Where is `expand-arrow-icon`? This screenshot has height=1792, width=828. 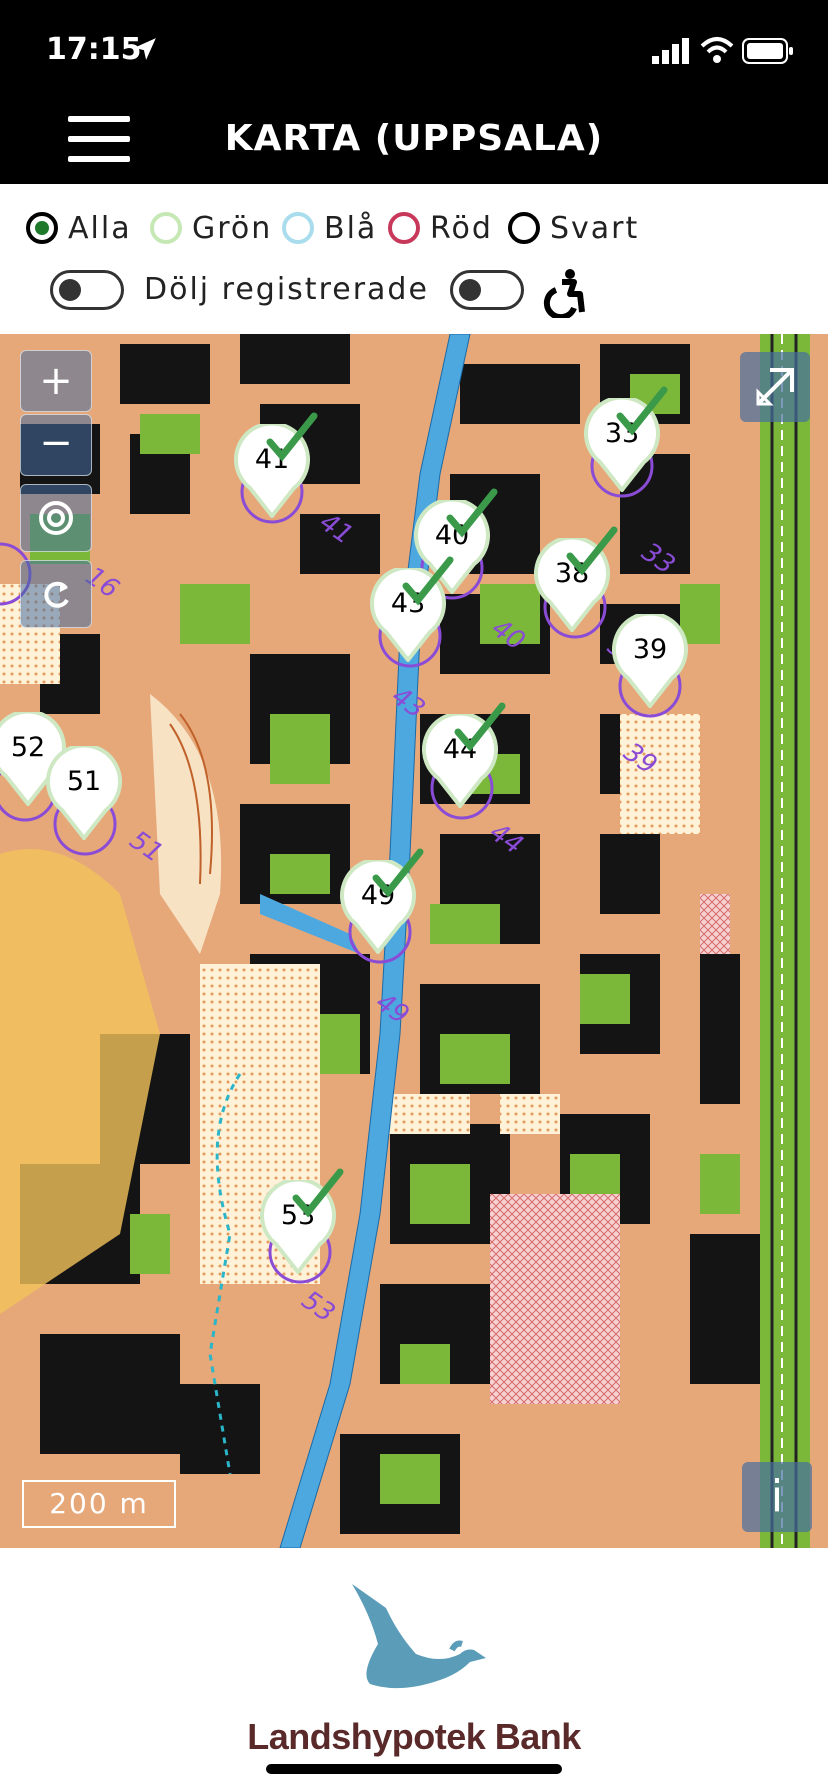
expand-arrow-icon is located at coordinates (775, 387).